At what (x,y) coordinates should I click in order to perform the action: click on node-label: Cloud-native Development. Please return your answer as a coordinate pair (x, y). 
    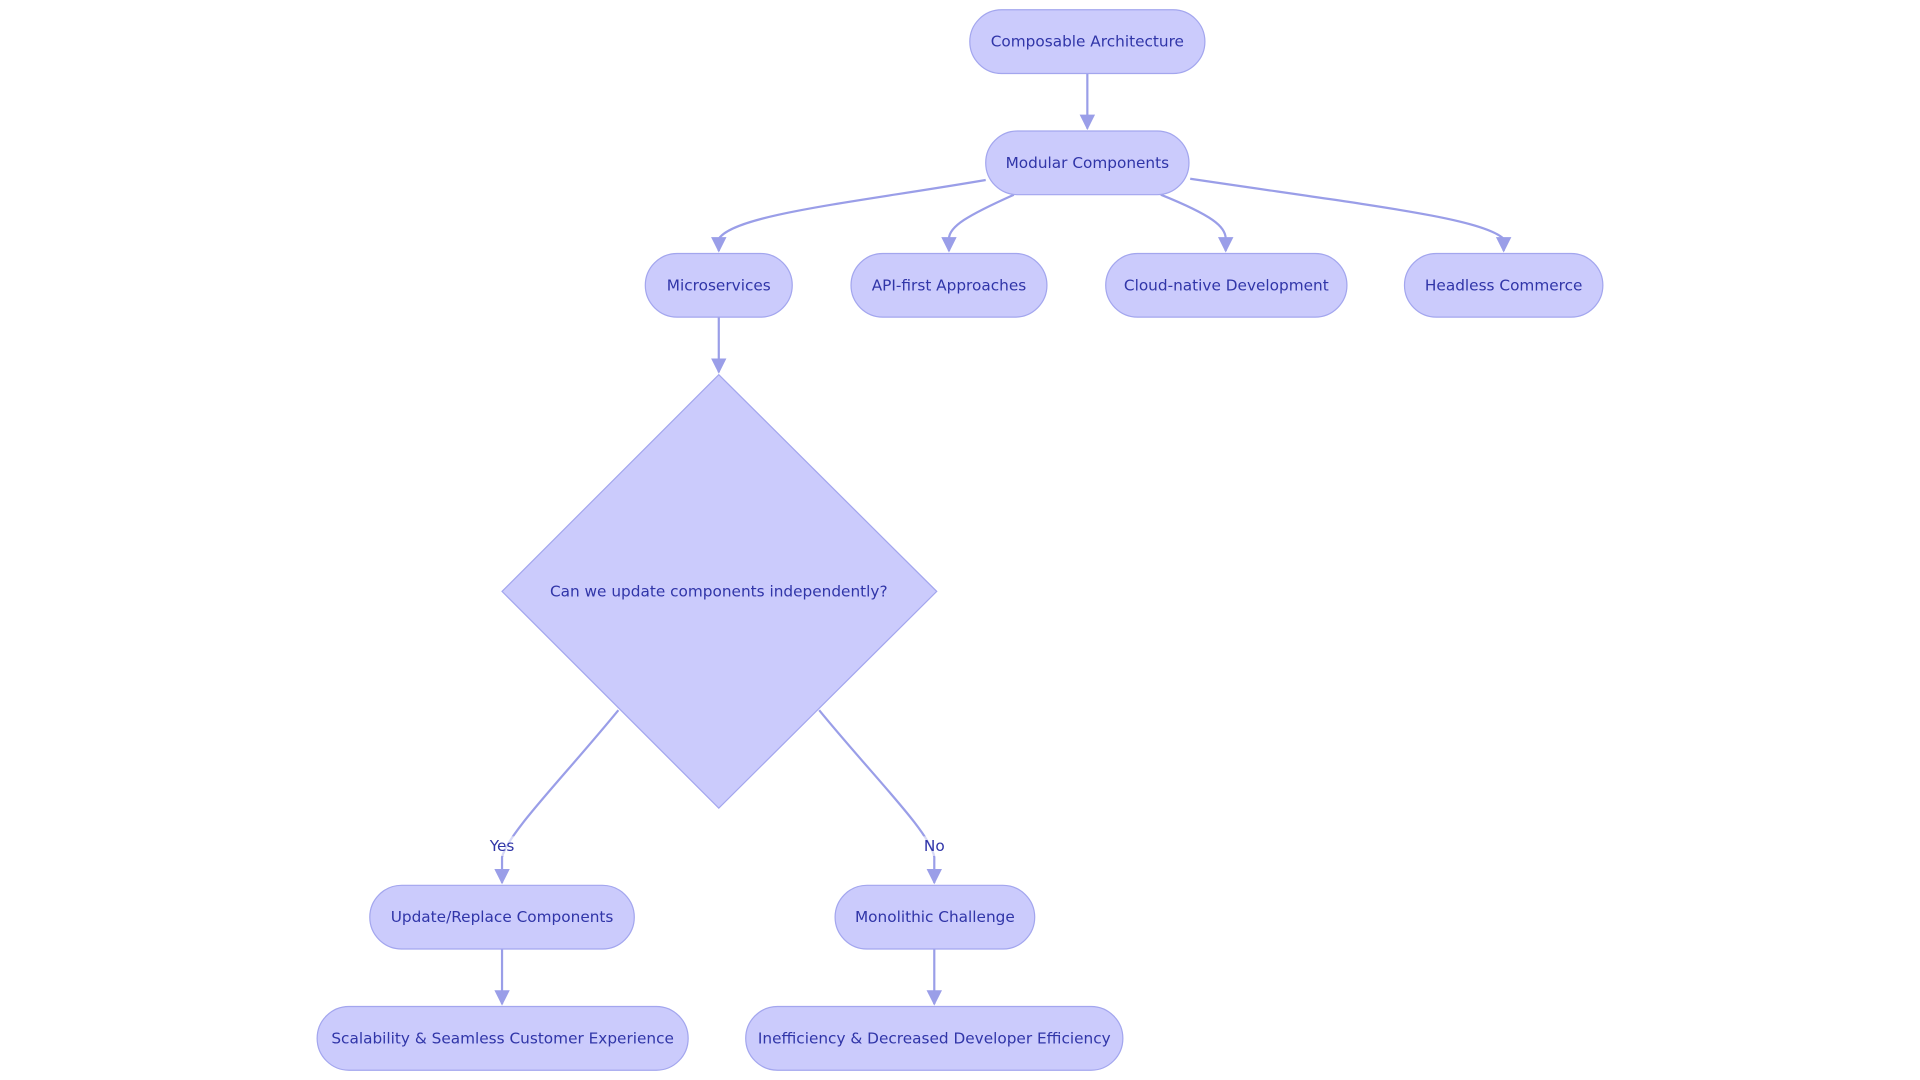
    Looking at the image, I should click on (1226, 285).